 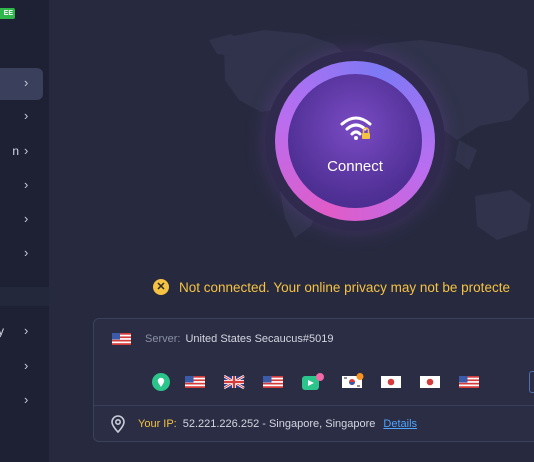 I want to click on server-value: United States Secaucus#5019, so click(x=259, y=339).